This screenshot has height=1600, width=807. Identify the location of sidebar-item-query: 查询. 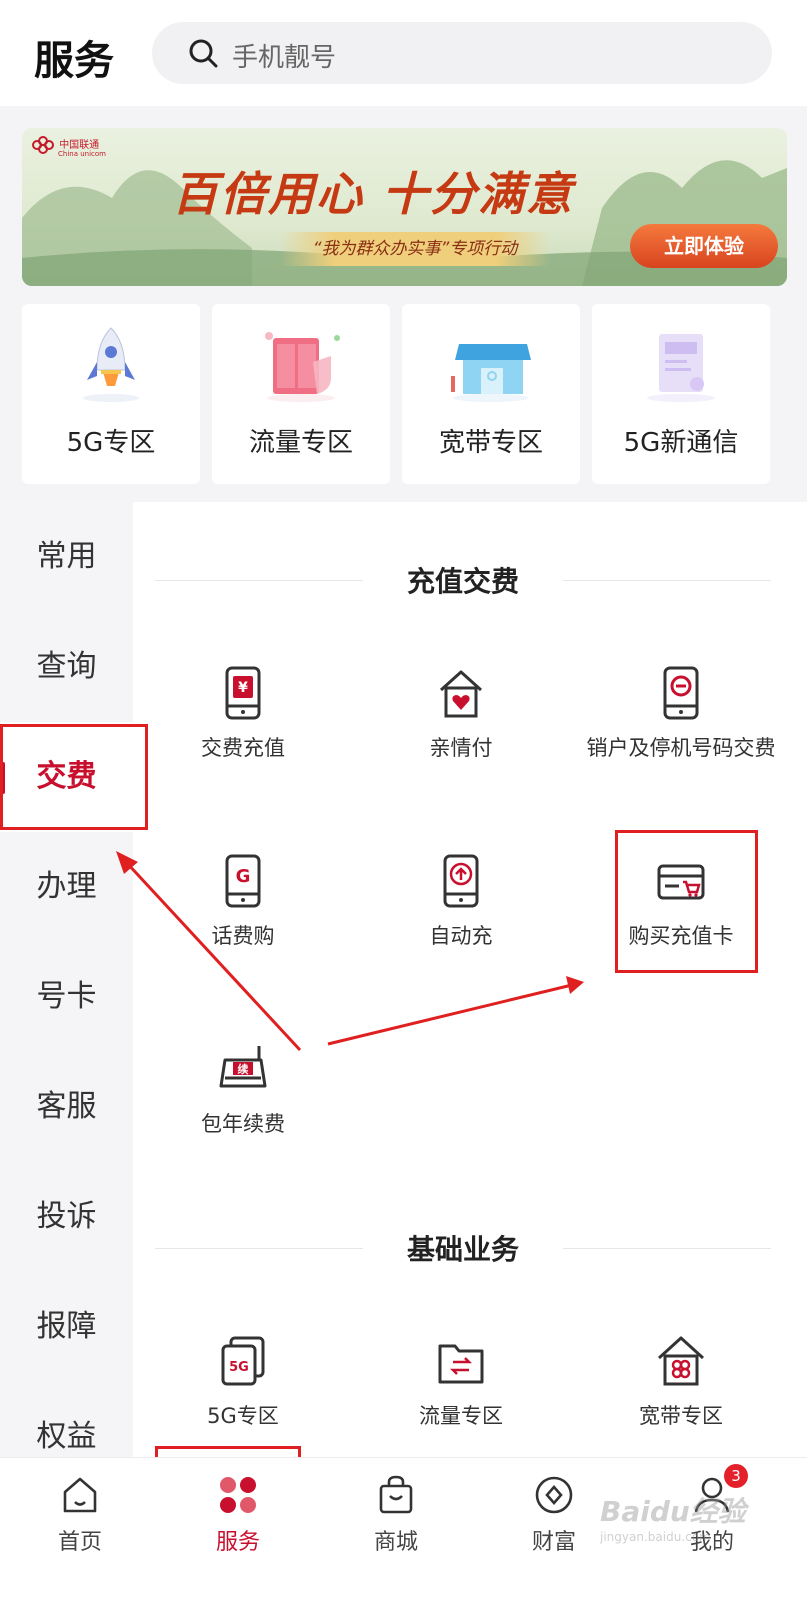
(66, 667).